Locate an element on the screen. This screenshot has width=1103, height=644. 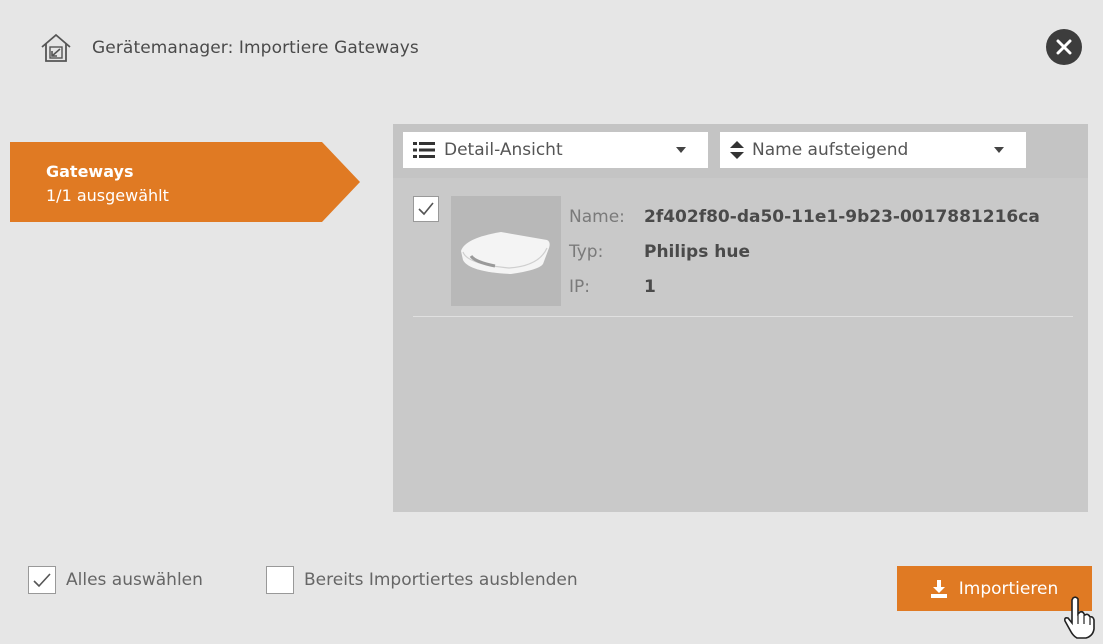
dialog-title: Gerätemanager: Importiere Gateways is located at coordinates (255, 48).